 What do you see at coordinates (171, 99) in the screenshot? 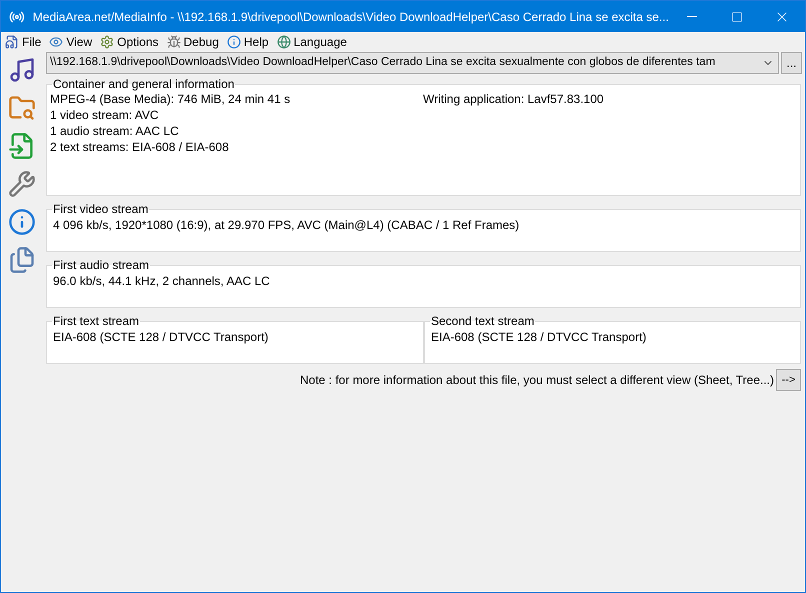
I see `info-line: MPEG-4 (Base Media): 746 MiB, 24 min 41 s` at bounding box center [171, 99].